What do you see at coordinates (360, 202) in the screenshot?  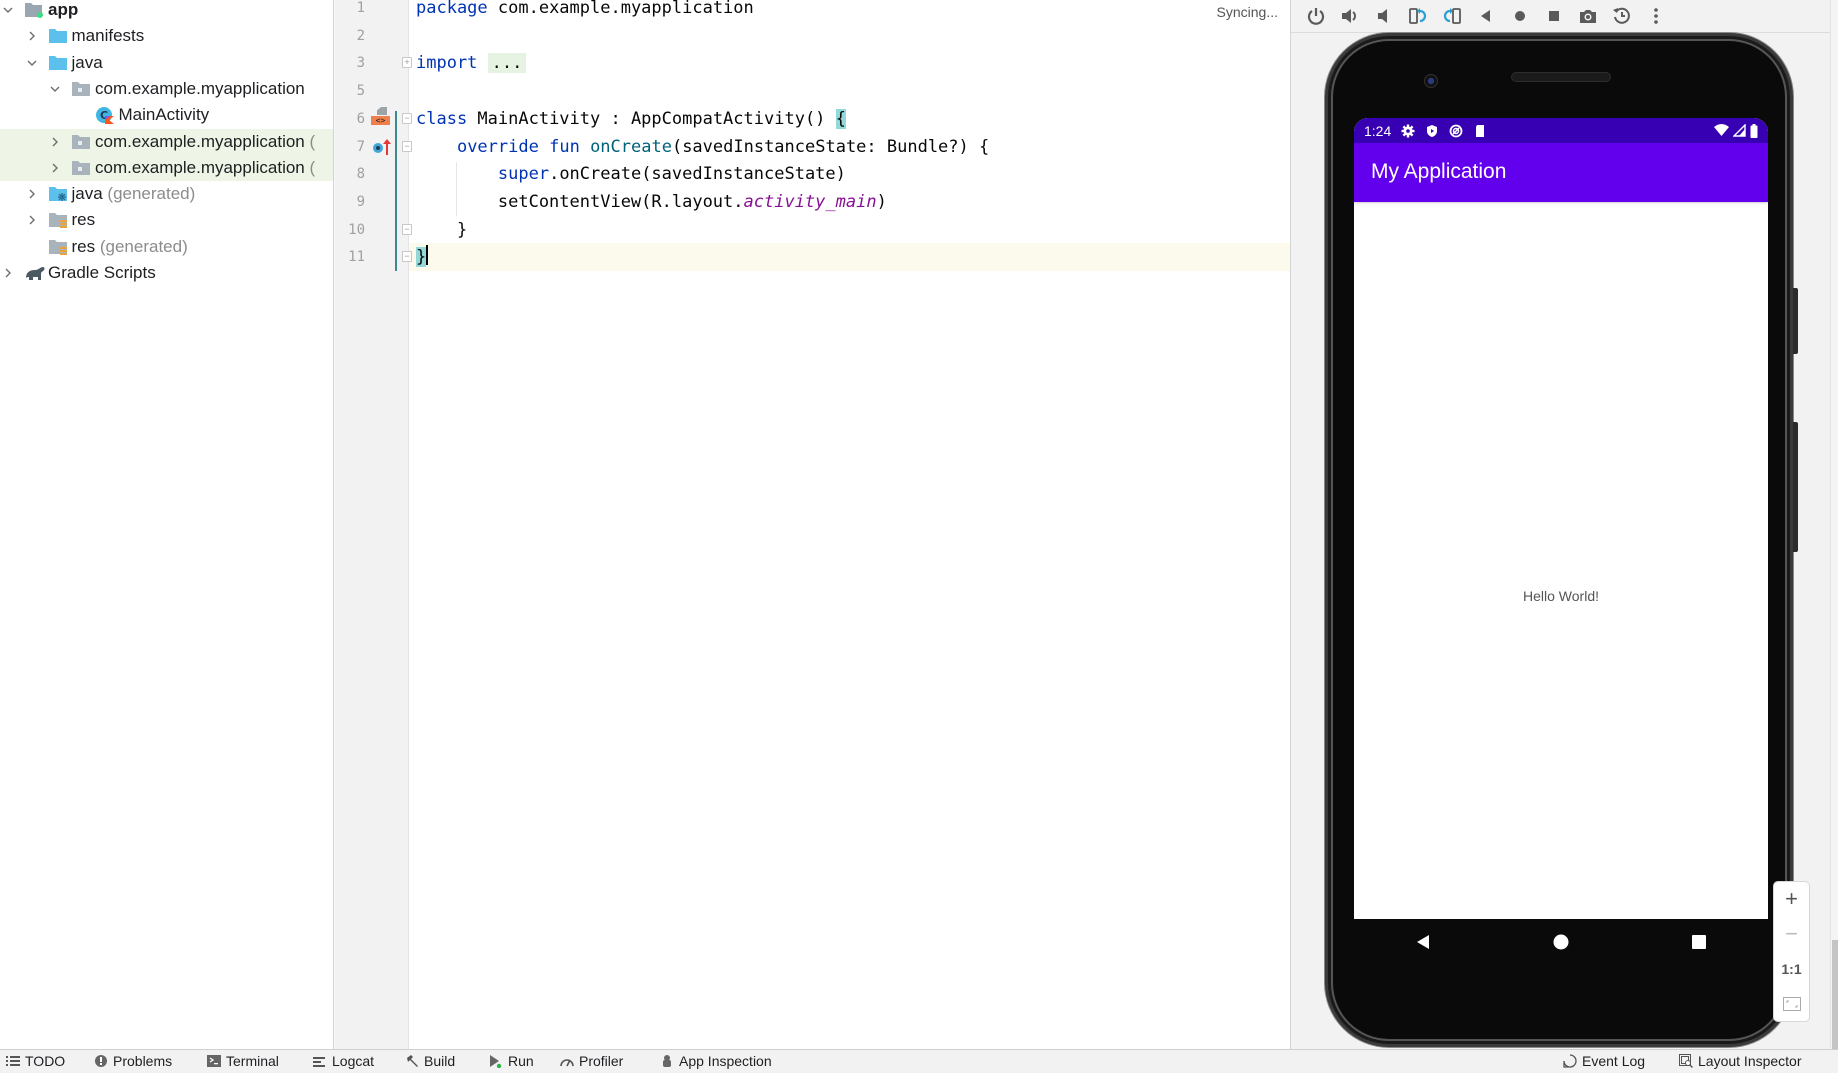 I see `line-number: 9` at bounding box center [360, 202].